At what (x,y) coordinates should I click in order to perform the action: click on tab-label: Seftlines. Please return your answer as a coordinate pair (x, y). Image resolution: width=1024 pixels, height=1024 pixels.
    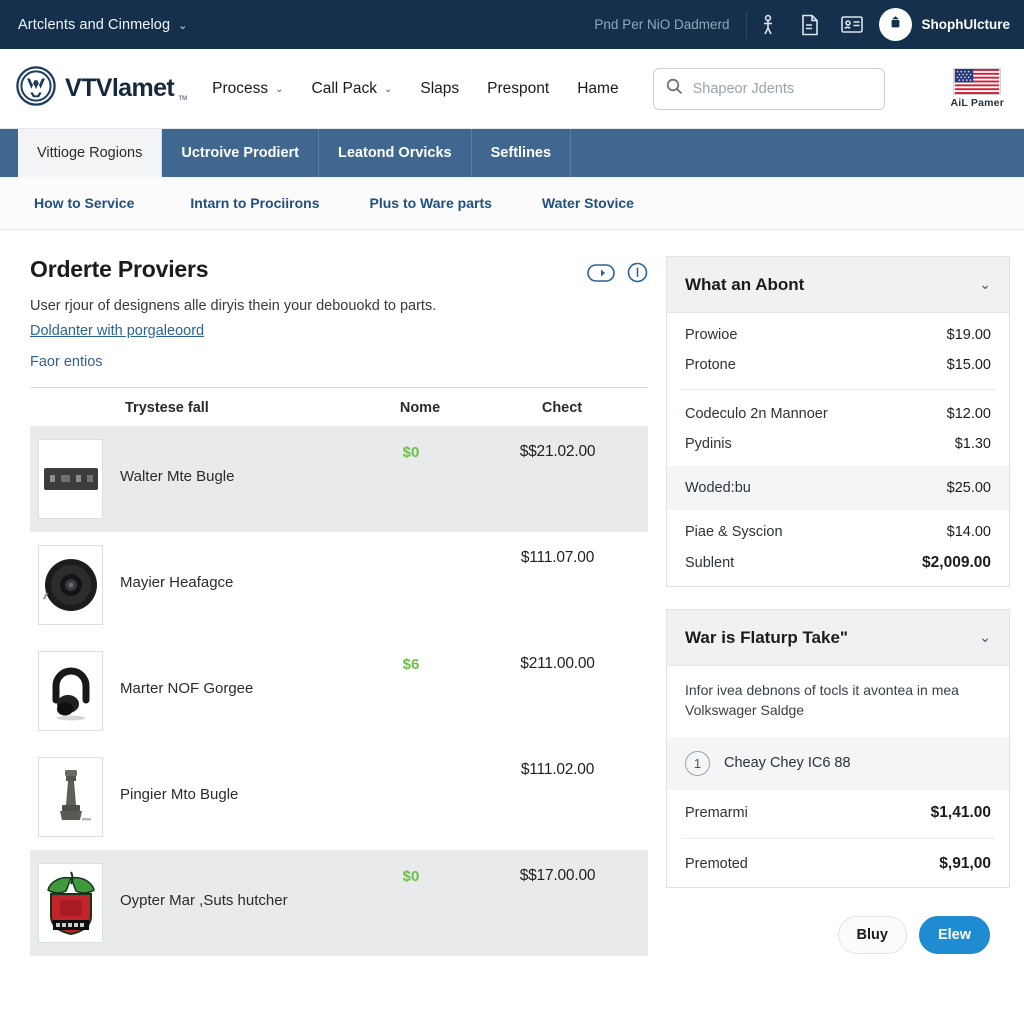
    Looking at the image, I should click on (521, 153).